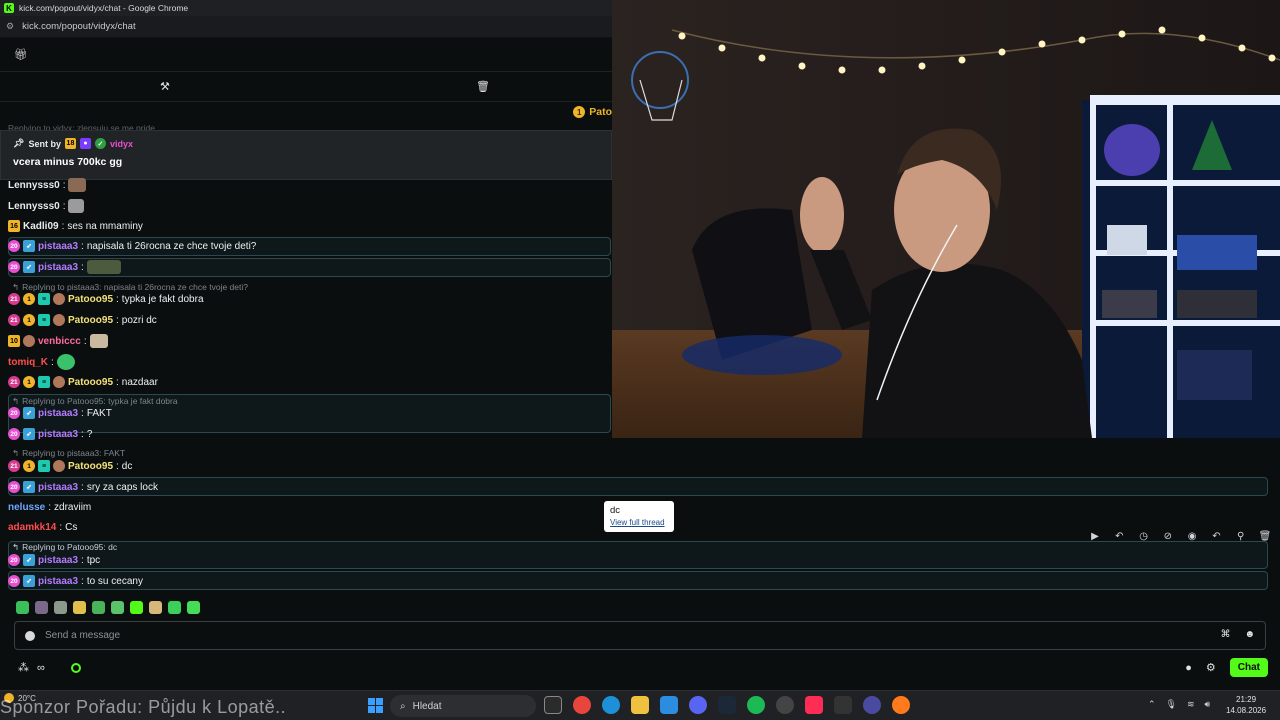 The height and width of the screenshot is (720, 1280). What do you see at coordinates (21, 54) in the screenshot?
I see `gift-icon: 🎁︎` at bounding box center [21, 54].